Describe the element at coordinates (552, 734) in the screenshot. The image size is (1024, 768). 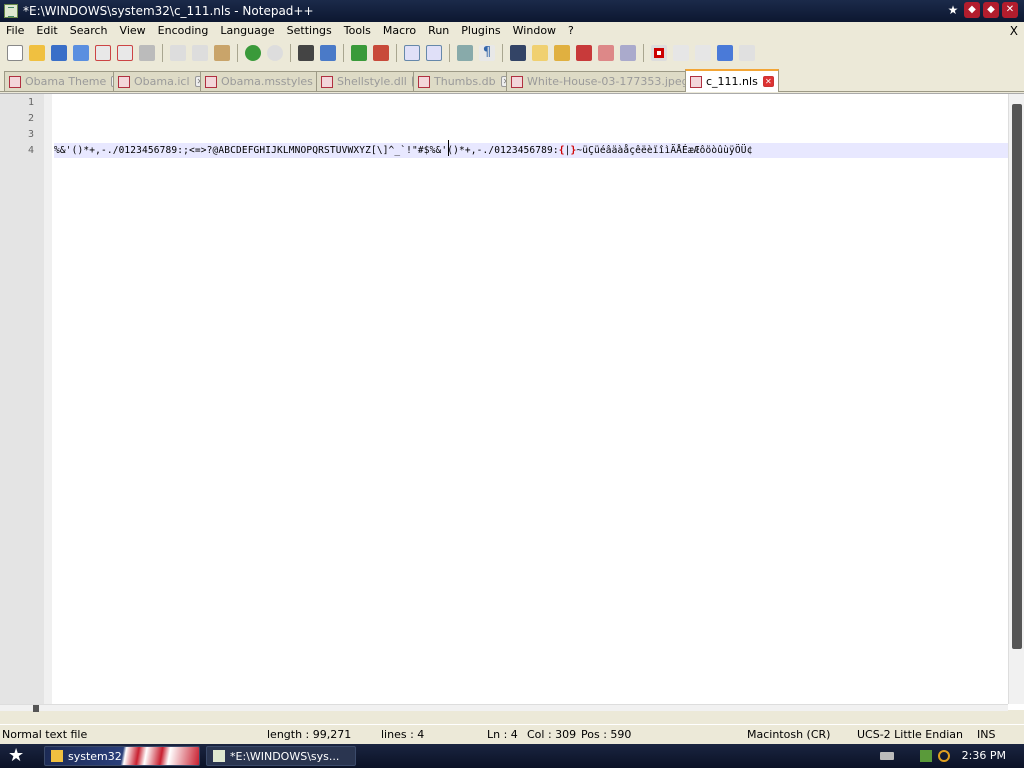
I see `status-col: Col : 309` at that location.